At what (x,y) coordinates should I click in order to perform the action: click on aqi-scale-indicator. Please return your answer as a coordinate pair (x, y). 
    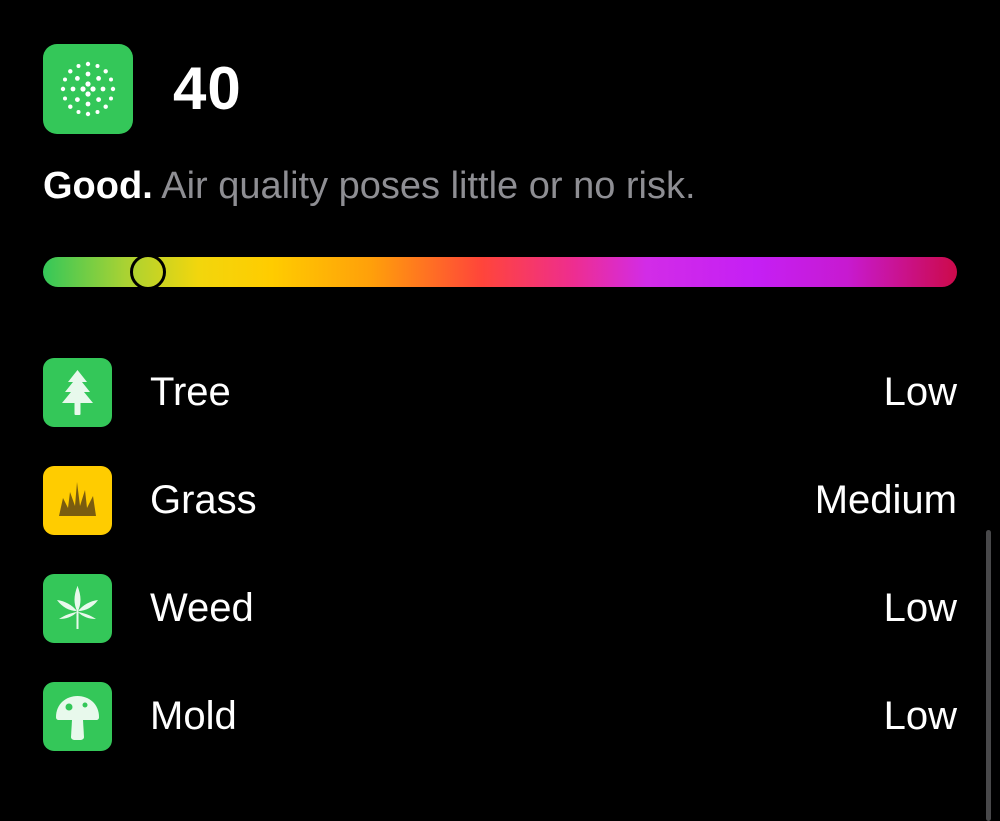
    Looking at the image, I should click on (148, 272).